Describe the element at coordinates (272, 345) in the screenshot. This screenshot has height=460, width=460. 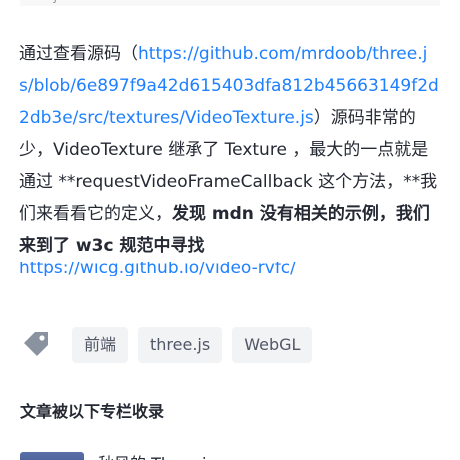
I see `tag-webgl: WebGL` at that location.